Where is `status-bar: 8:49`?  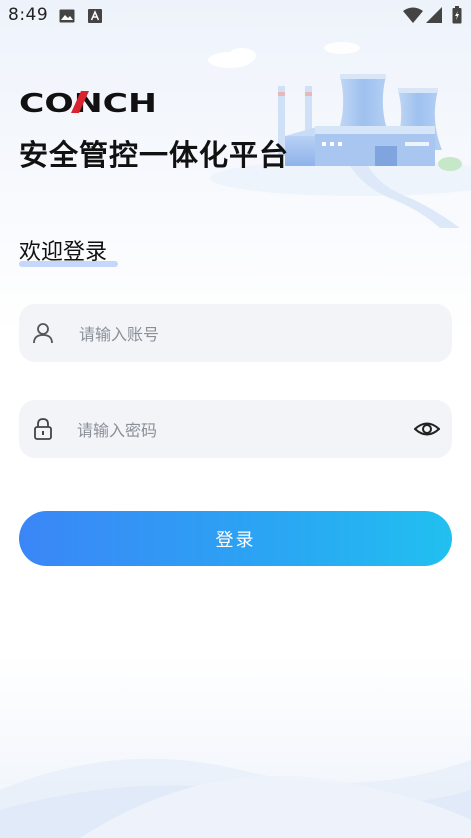
status-bar: 8:49 is located at coordinates (235, 16).